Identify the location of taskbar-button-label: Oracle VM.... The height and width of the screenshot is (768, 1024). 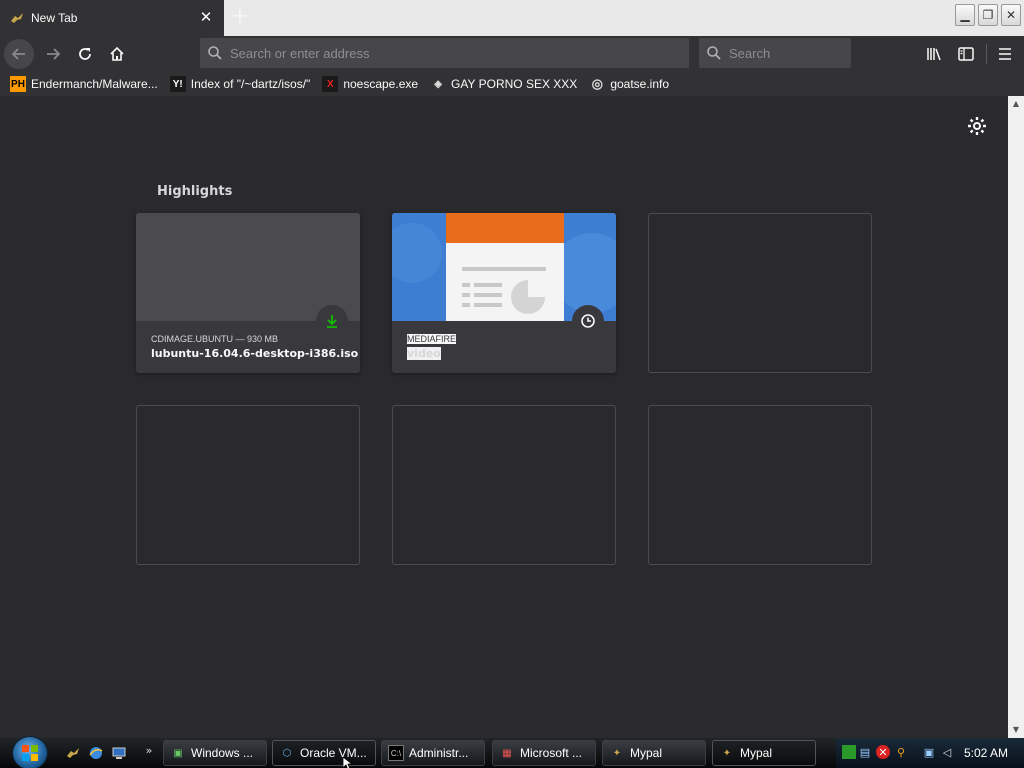
(333, 753).